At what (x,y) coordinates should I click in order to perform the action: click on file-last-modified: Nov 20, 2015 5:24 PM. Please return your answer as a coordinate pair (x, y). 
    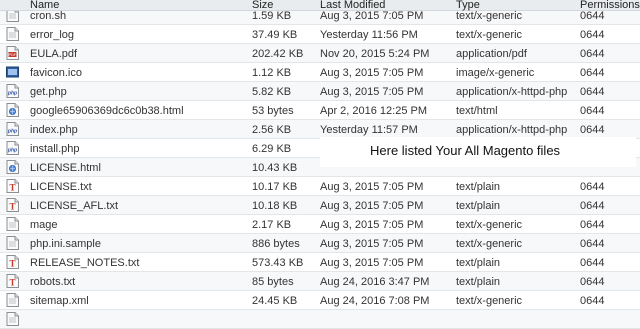
    Looking at the image, I should click on (375, 54).